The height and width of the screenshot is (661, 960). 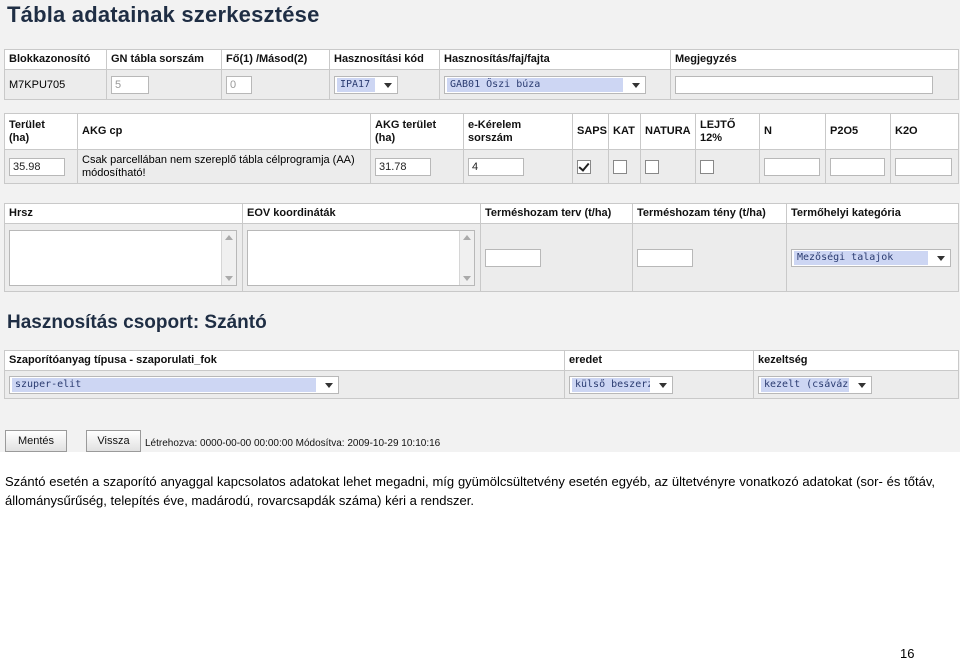 What do you see at coordinates (403, 166) in the screenshot?
I see `akg-terulet-field: 31.78` at bounding box center [403, 166].